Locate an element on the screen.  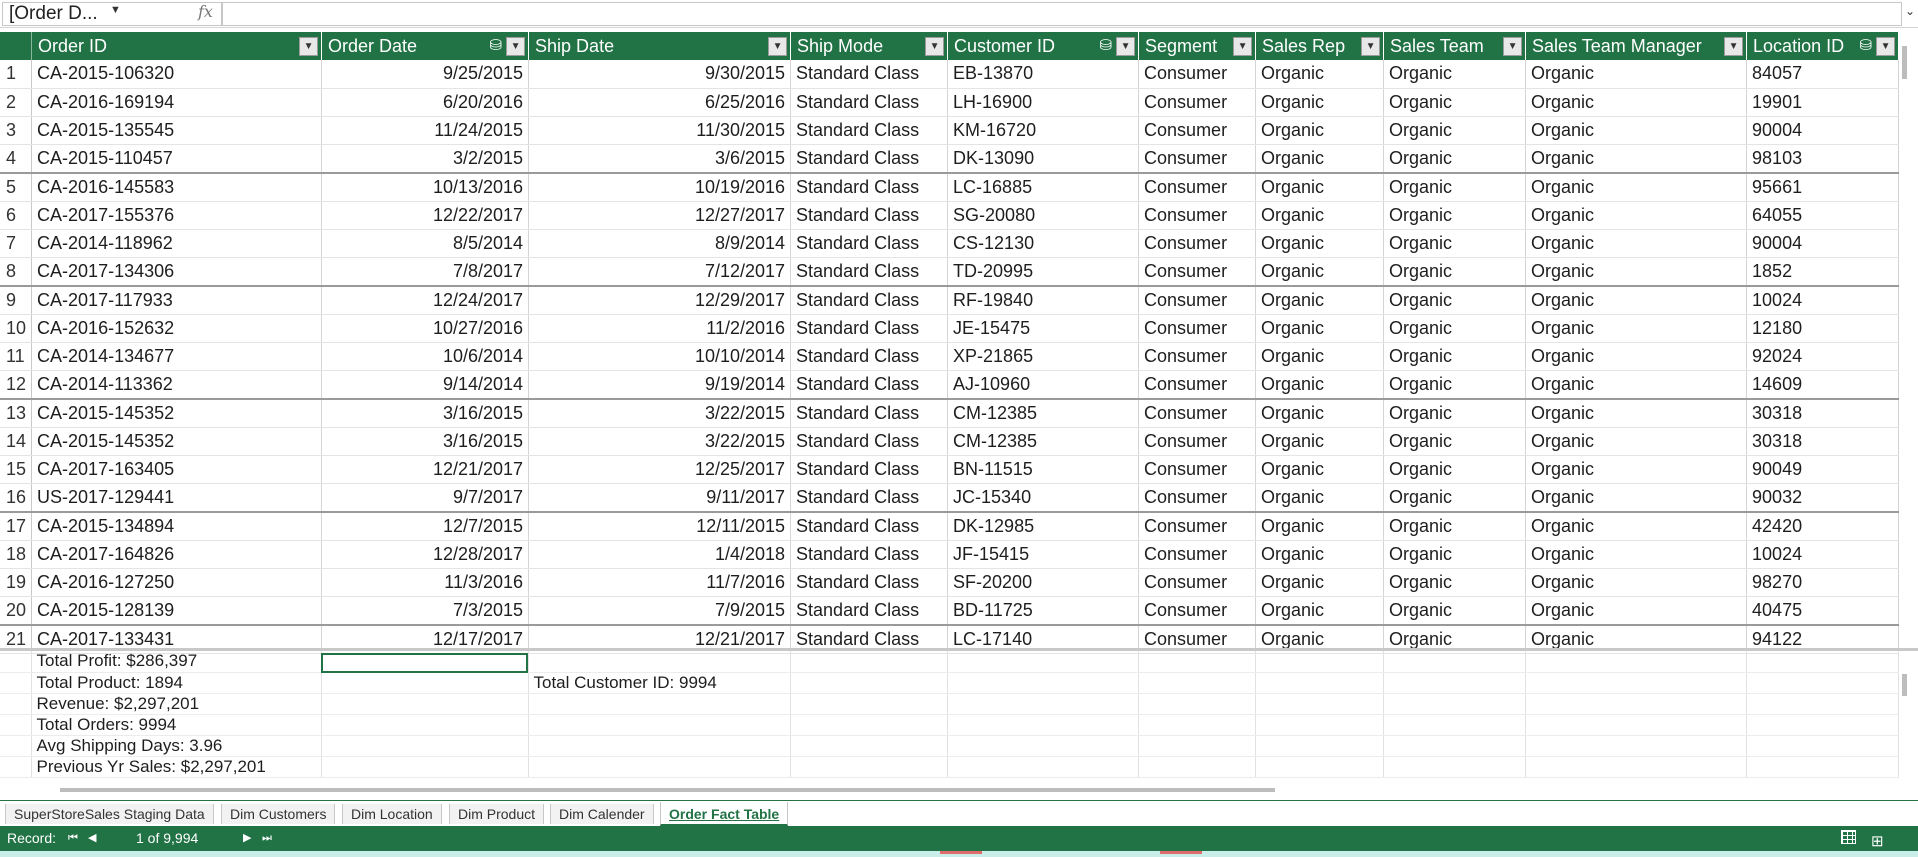
table-cell: 90049 is located at coordinates (1823, 469).